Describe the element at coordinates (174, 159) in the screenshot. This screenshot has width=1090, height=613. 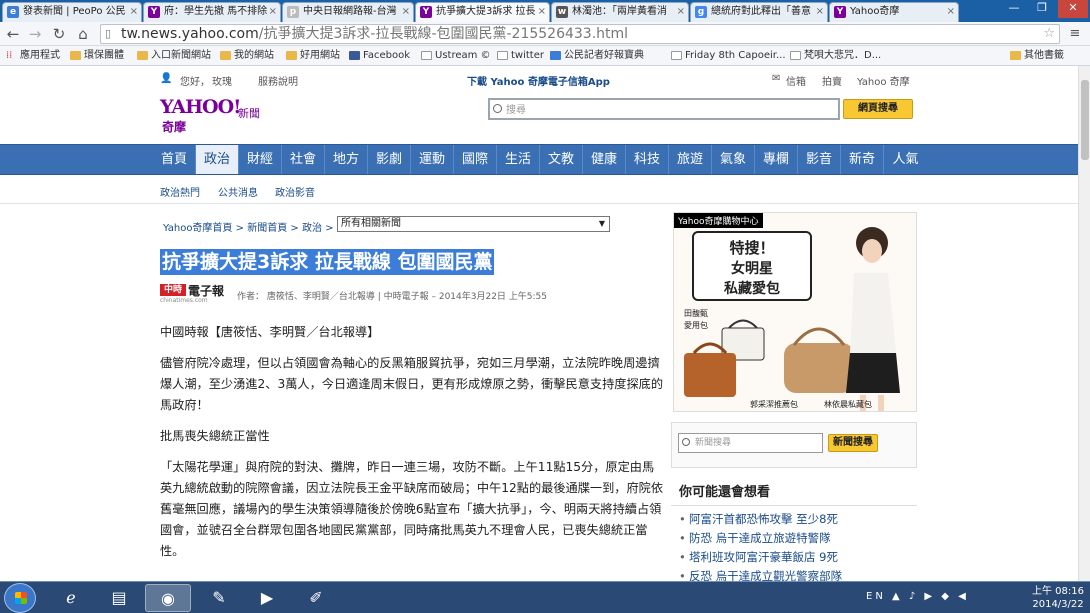
I see `nav-item: 首頁` at that location.